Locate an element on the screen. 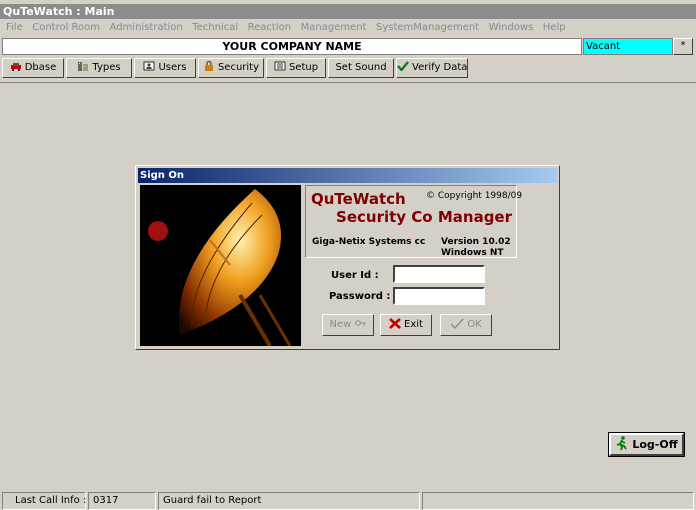  key-icon is located at coordinates (360, 323).